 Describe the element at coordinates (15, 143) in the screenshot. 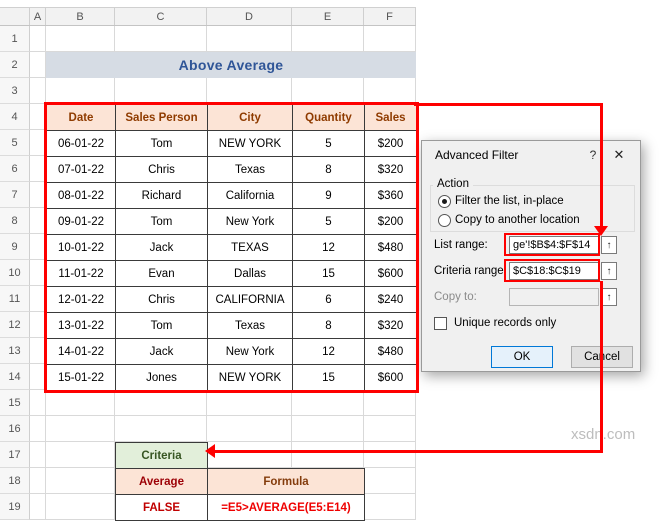

I see `row-header-5: 5` at that location.